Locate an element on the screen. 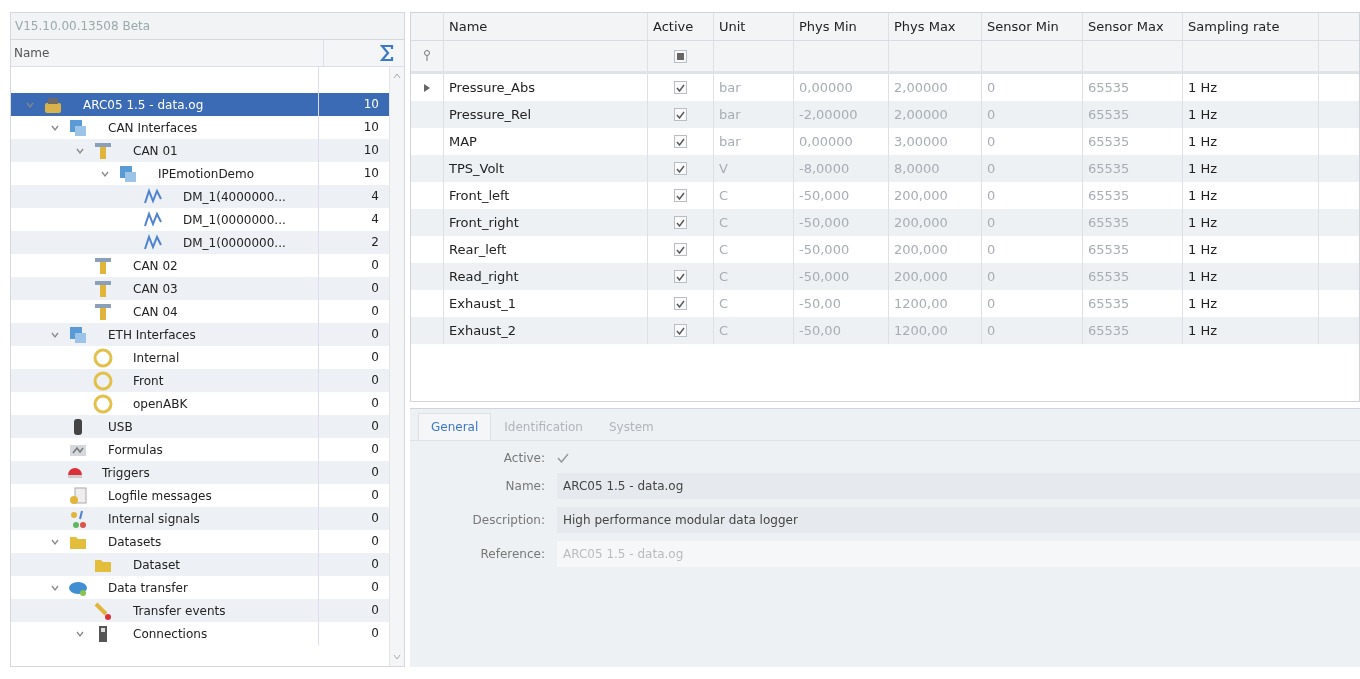 This screenshot has width=1360, height=679. tree-row: Dataset 0 is located at coordinates (200, 564).